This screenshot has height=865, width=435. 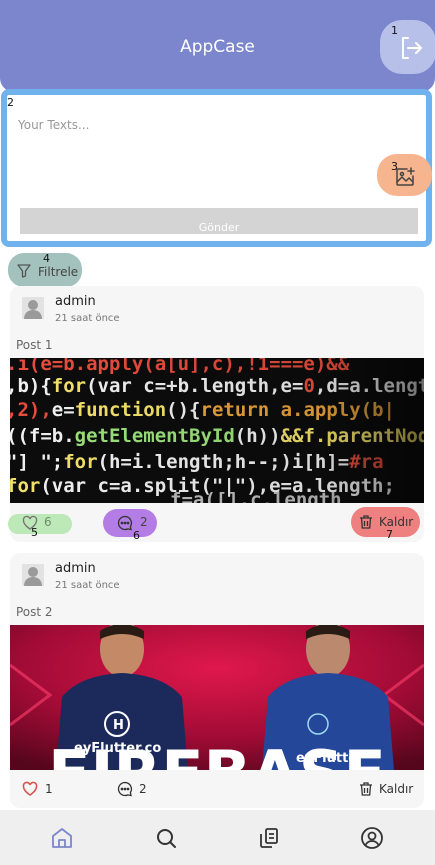 I want to click on filter-icon, so click(x=24, y=271).